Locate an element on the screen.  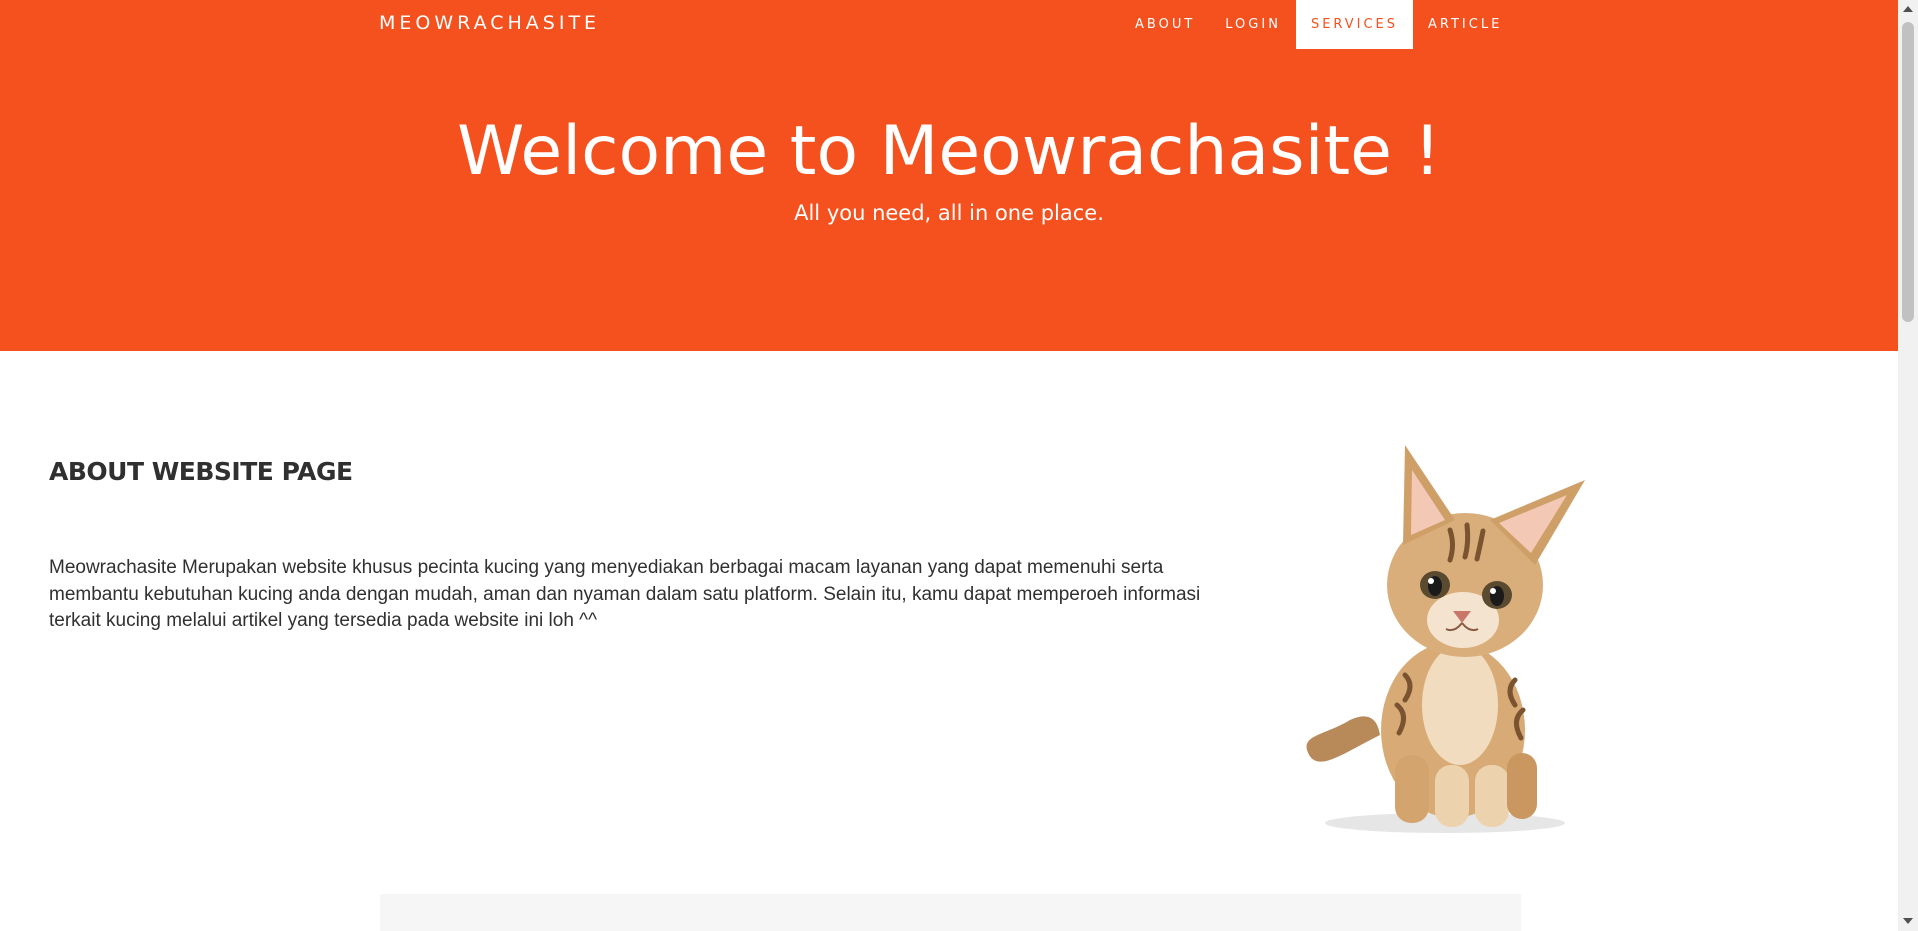
hero-title: Welcome to Meowrachasite ! is located at coordinates (949, 151).